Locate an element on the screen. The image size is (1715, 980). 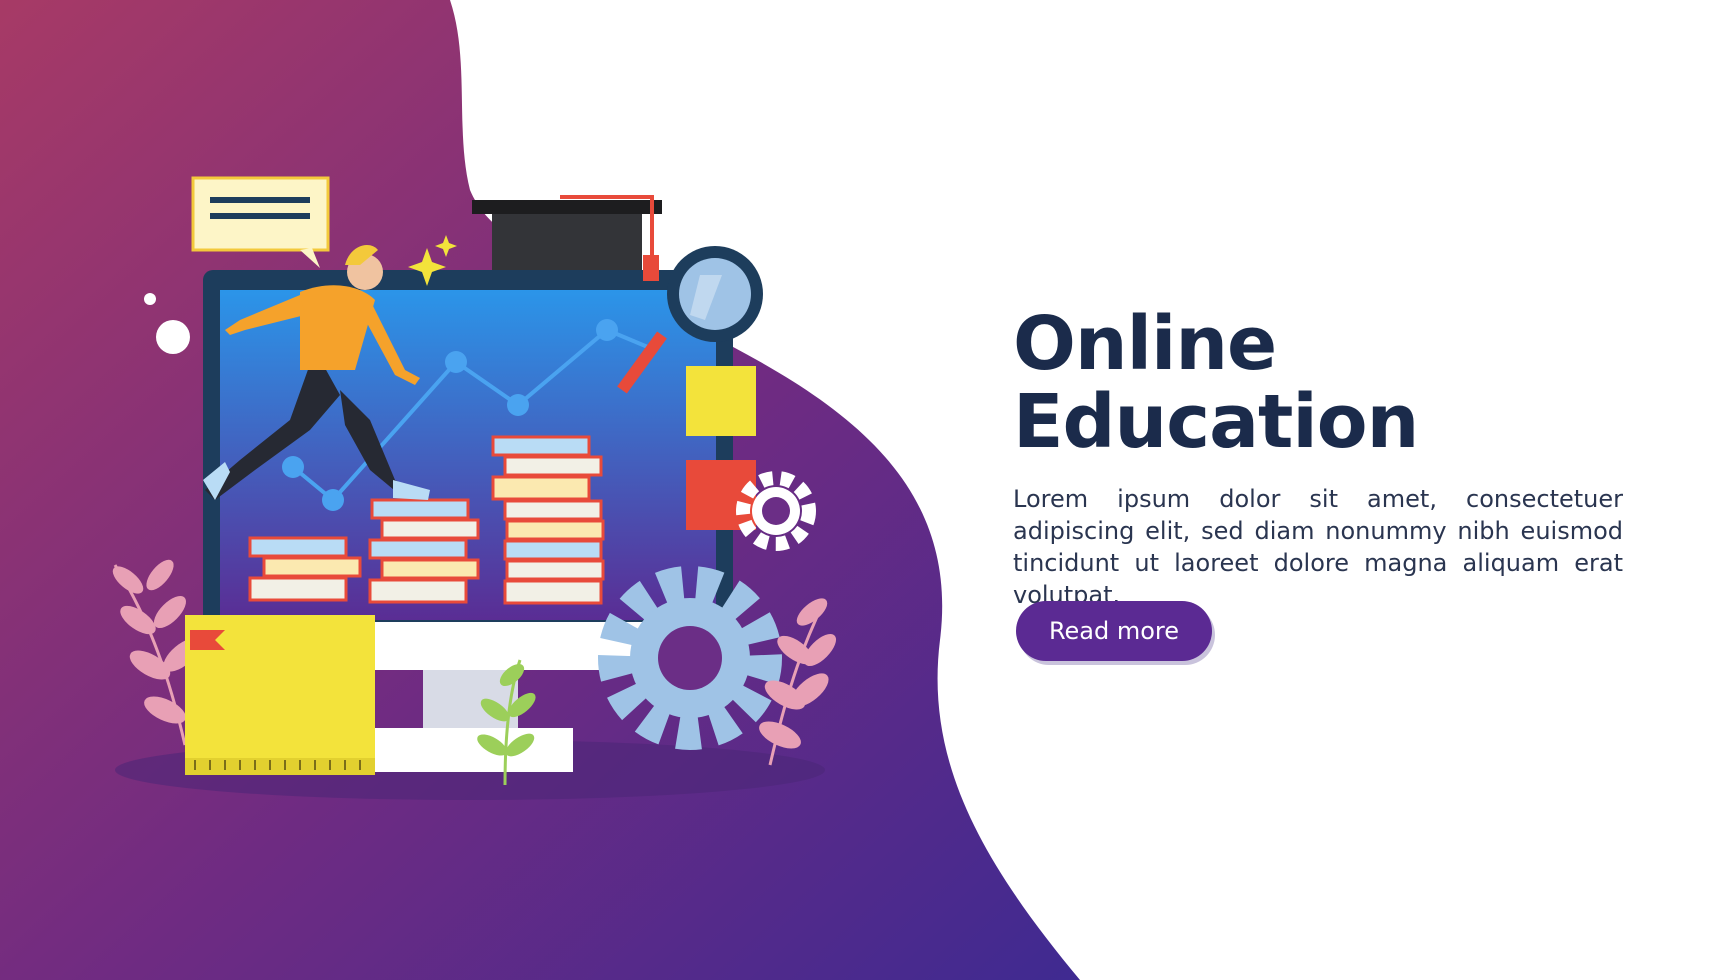
title-line-2: Education is located at coordinates (1216, 422).